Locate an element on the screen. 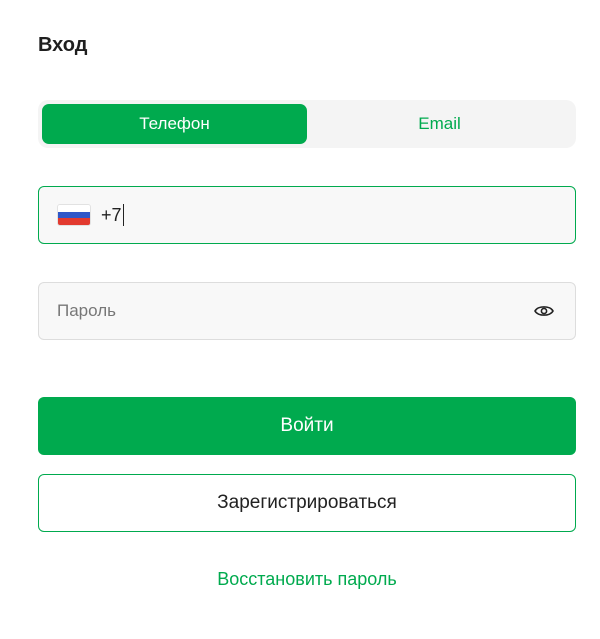 The image size is (600, 639). phone-value: +7 is located at coordinates (111, 214).